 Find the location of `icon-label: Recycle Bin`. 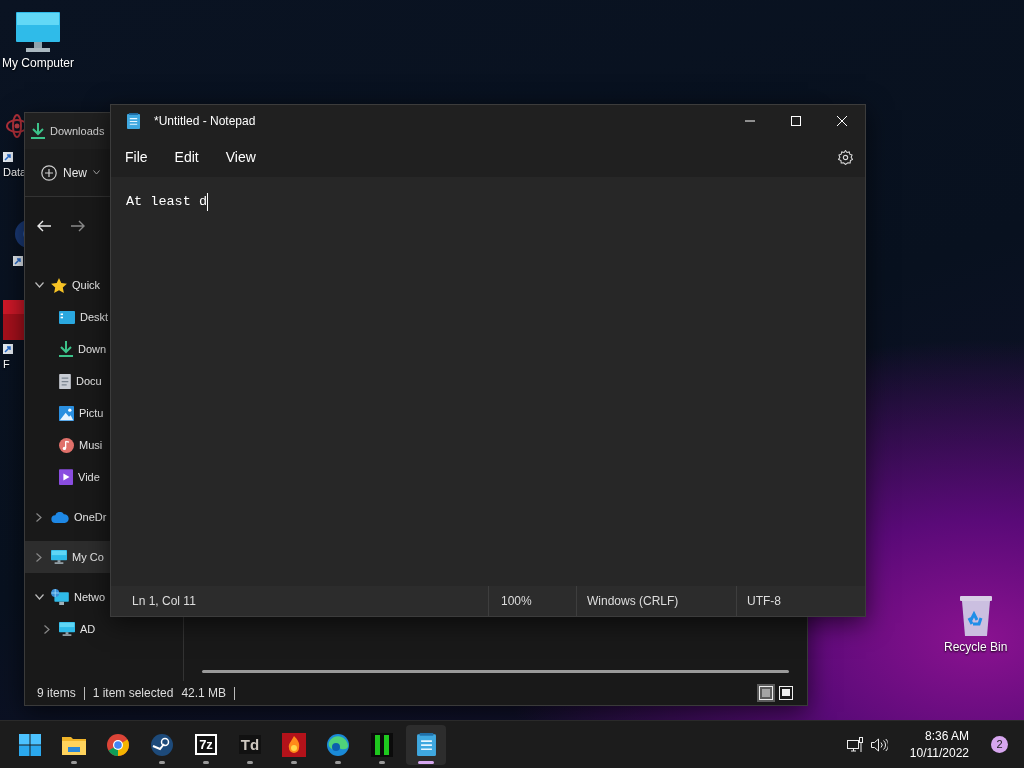

icon-label: Recycle Bin is located at coordinates (976, 647).